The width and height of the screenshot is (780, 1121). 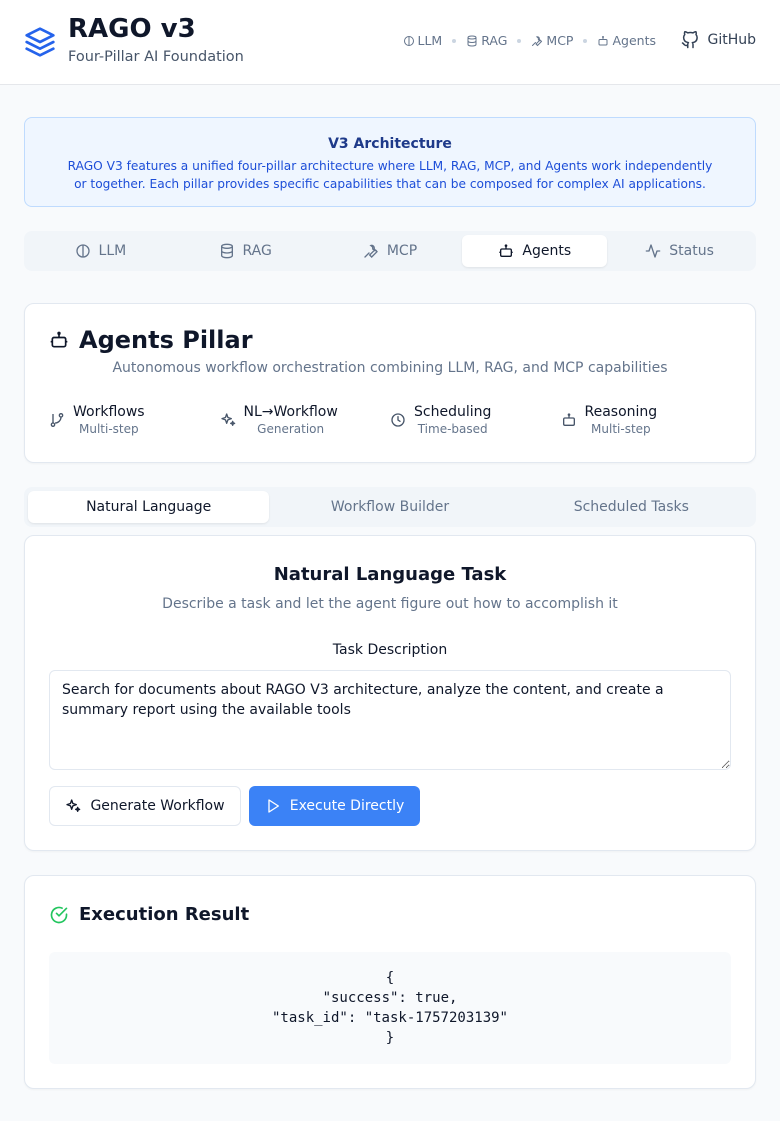 I want to click on top-nav-mcp: MCP, so click(x=552, y=40).